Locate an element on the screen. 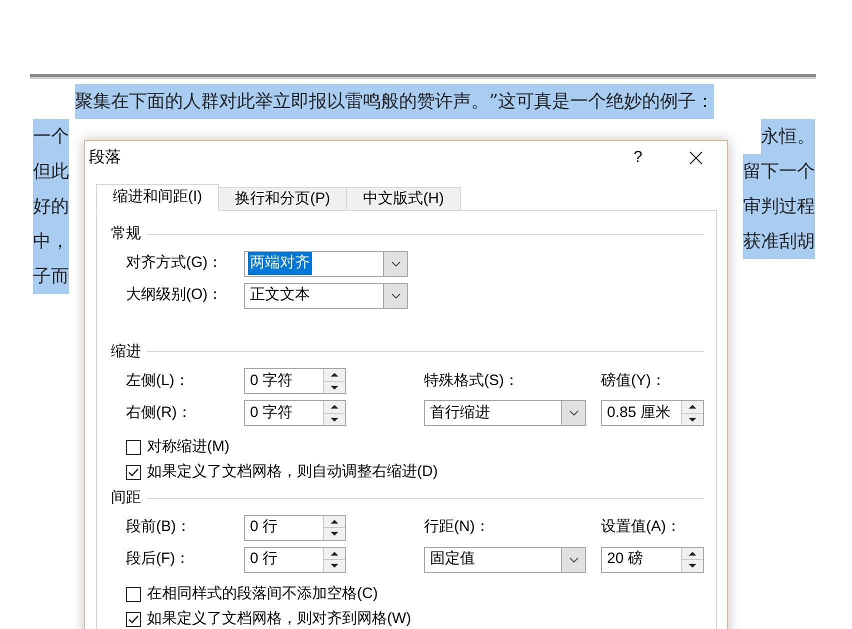  document-text: 审判过程 is located at coordinates (779, 206).